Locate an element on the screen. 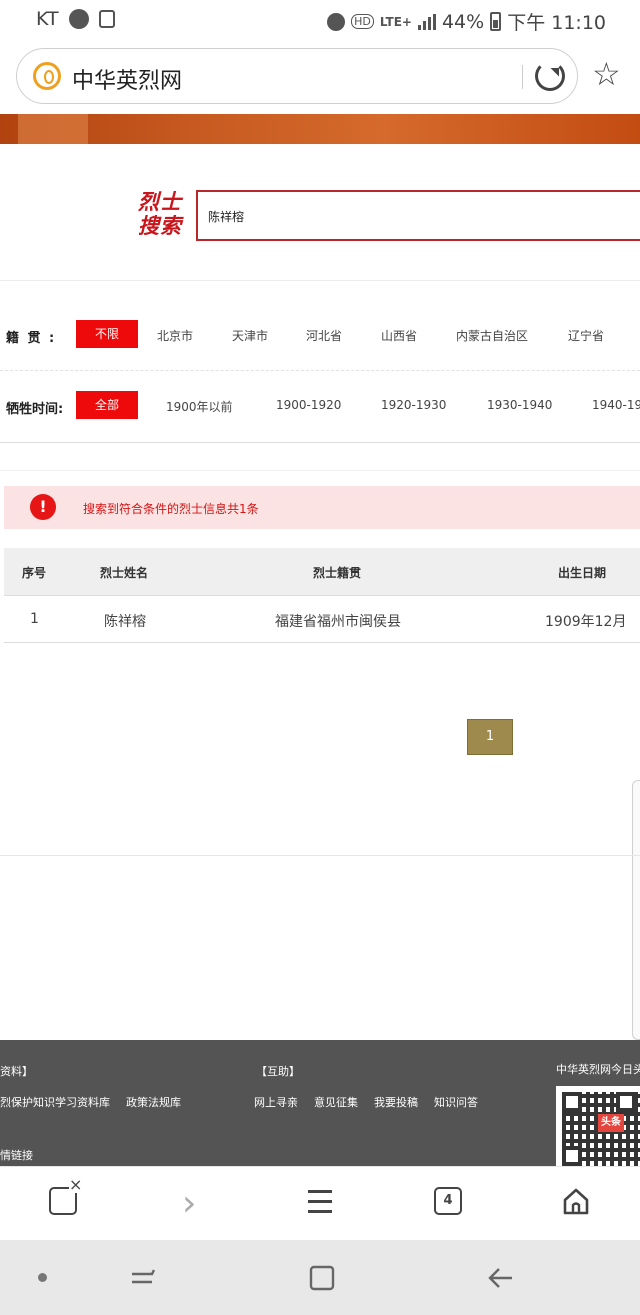  filter-origin-option: 山西省 is located at coordinates (399, 335).